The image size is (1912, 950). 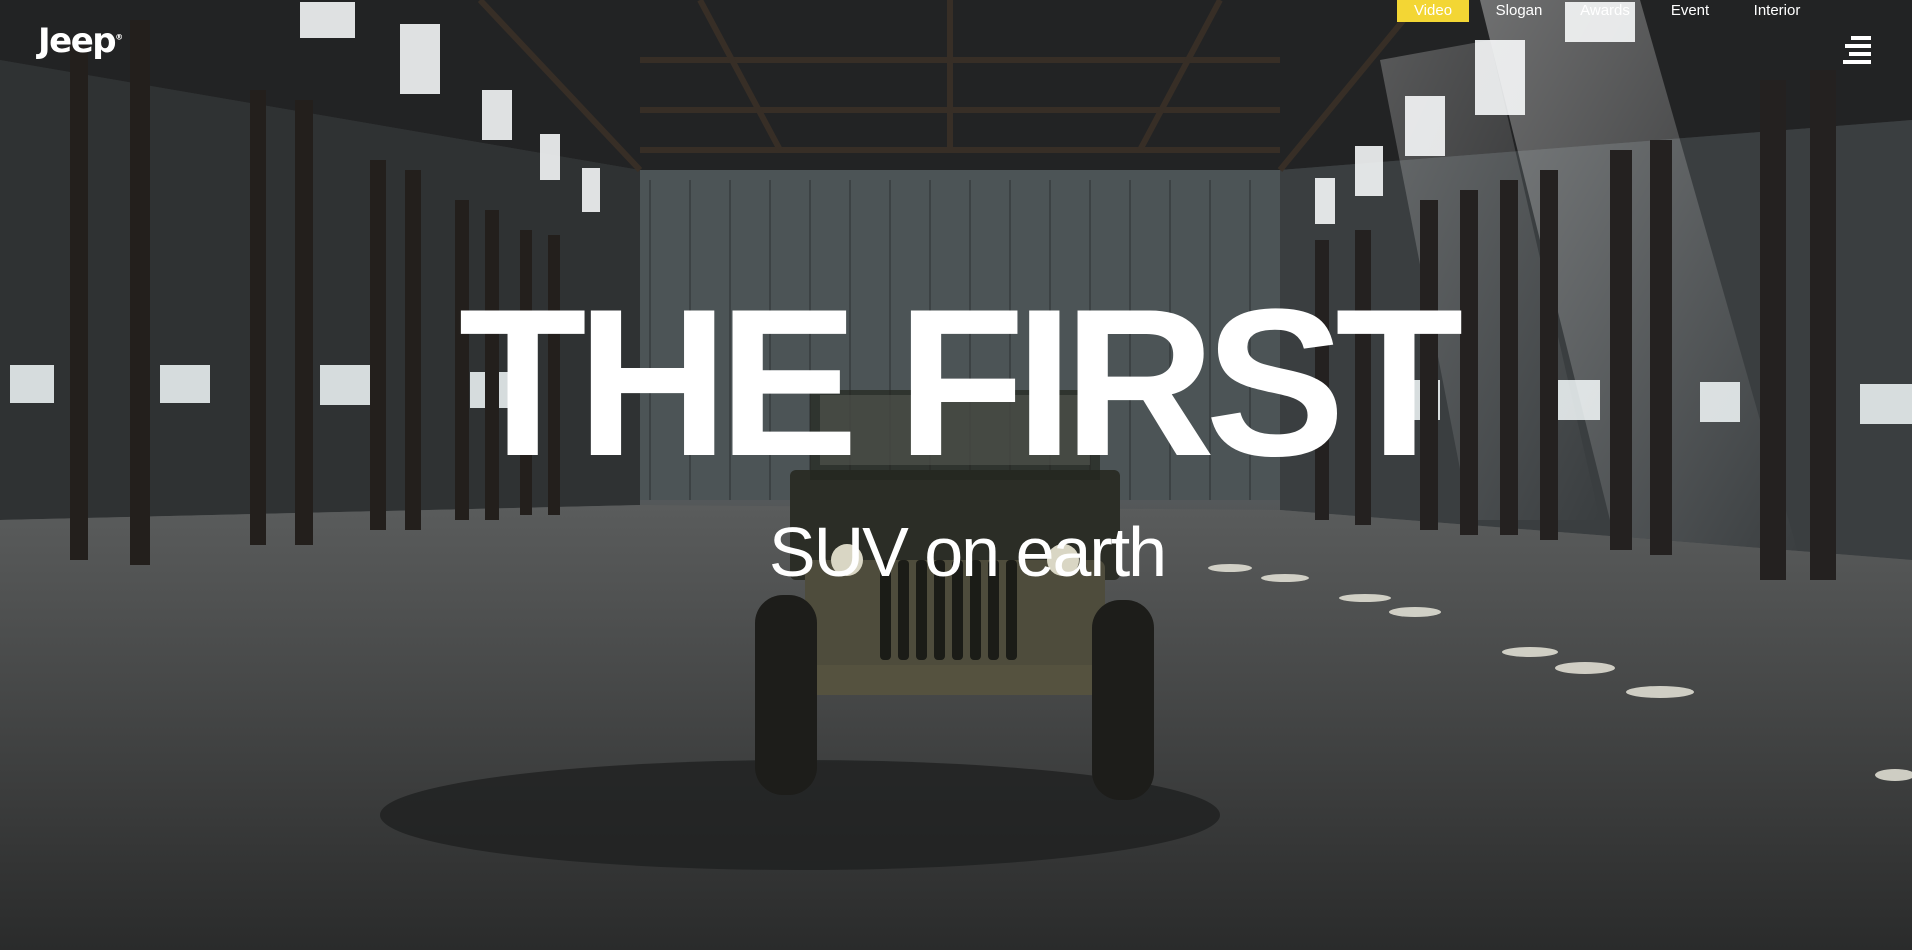 I want to click on nav-item-event: Event, so click(x=1690, y=11).